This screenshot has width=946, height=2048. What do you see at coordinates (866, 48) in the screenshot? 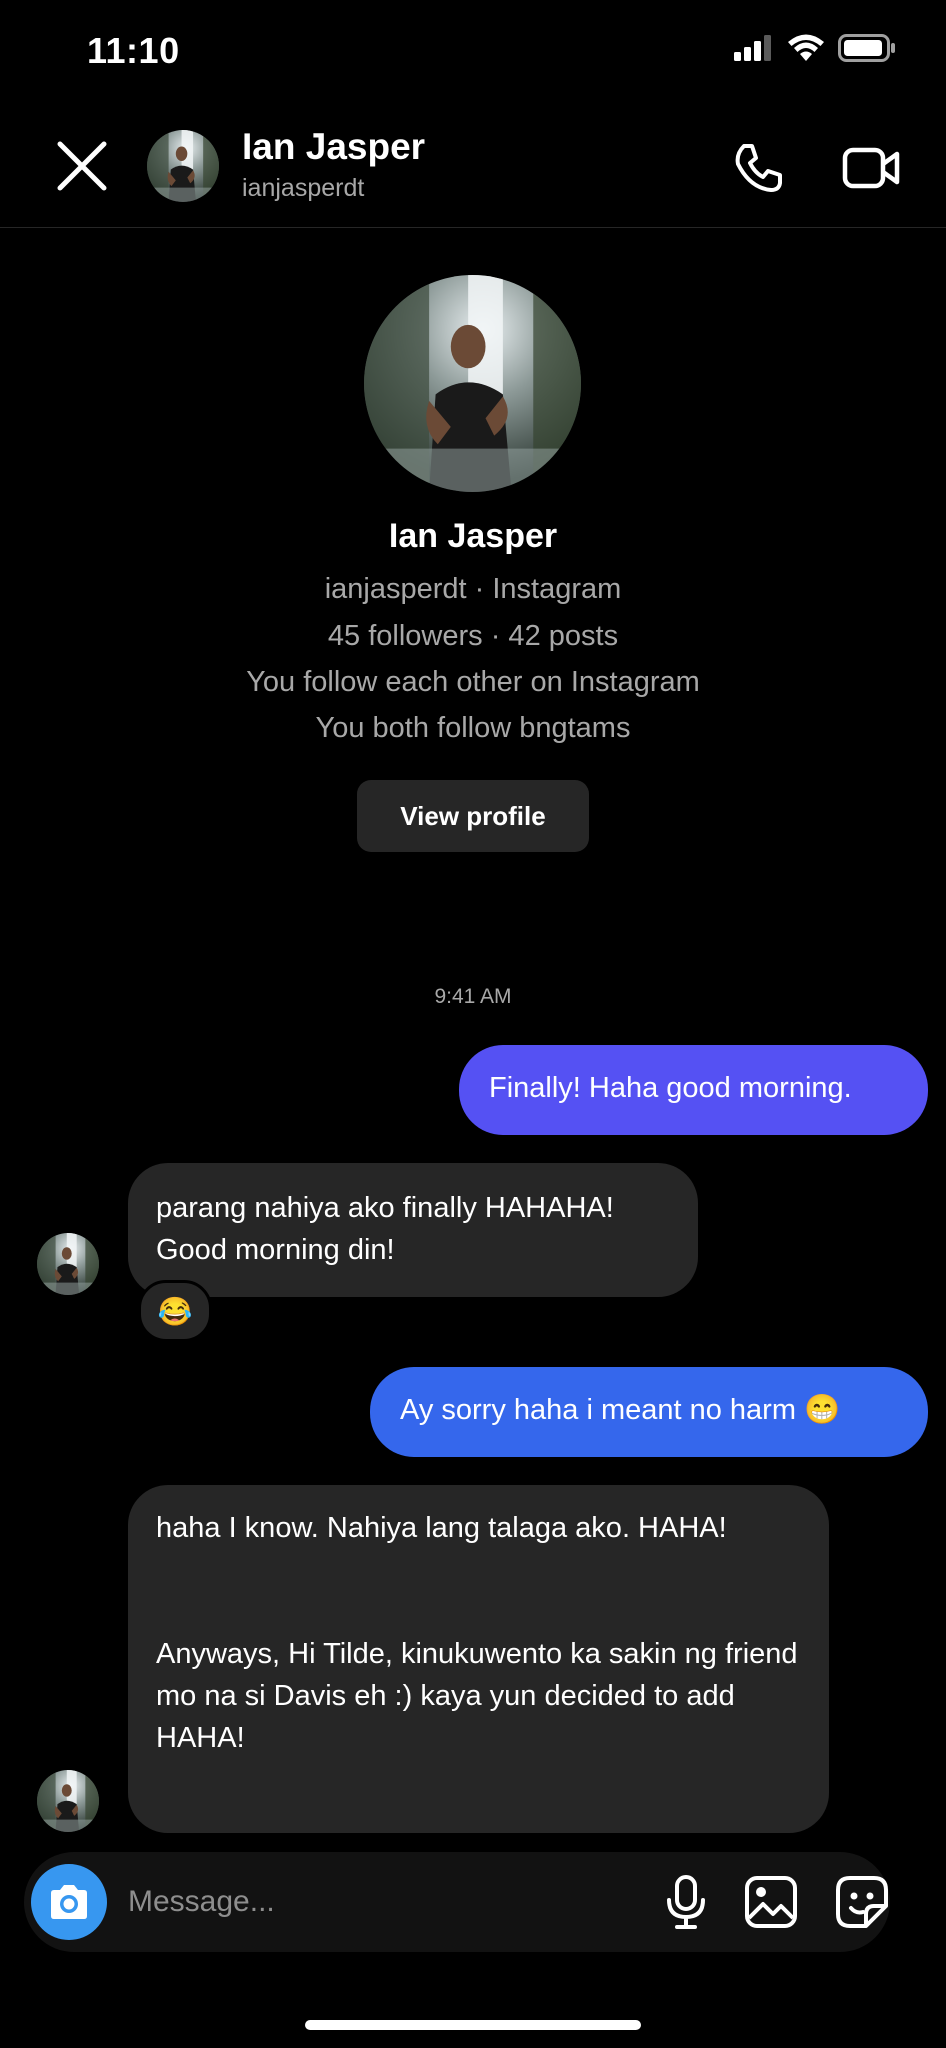
I see `battery-icon` at bounding box center [866, 48].